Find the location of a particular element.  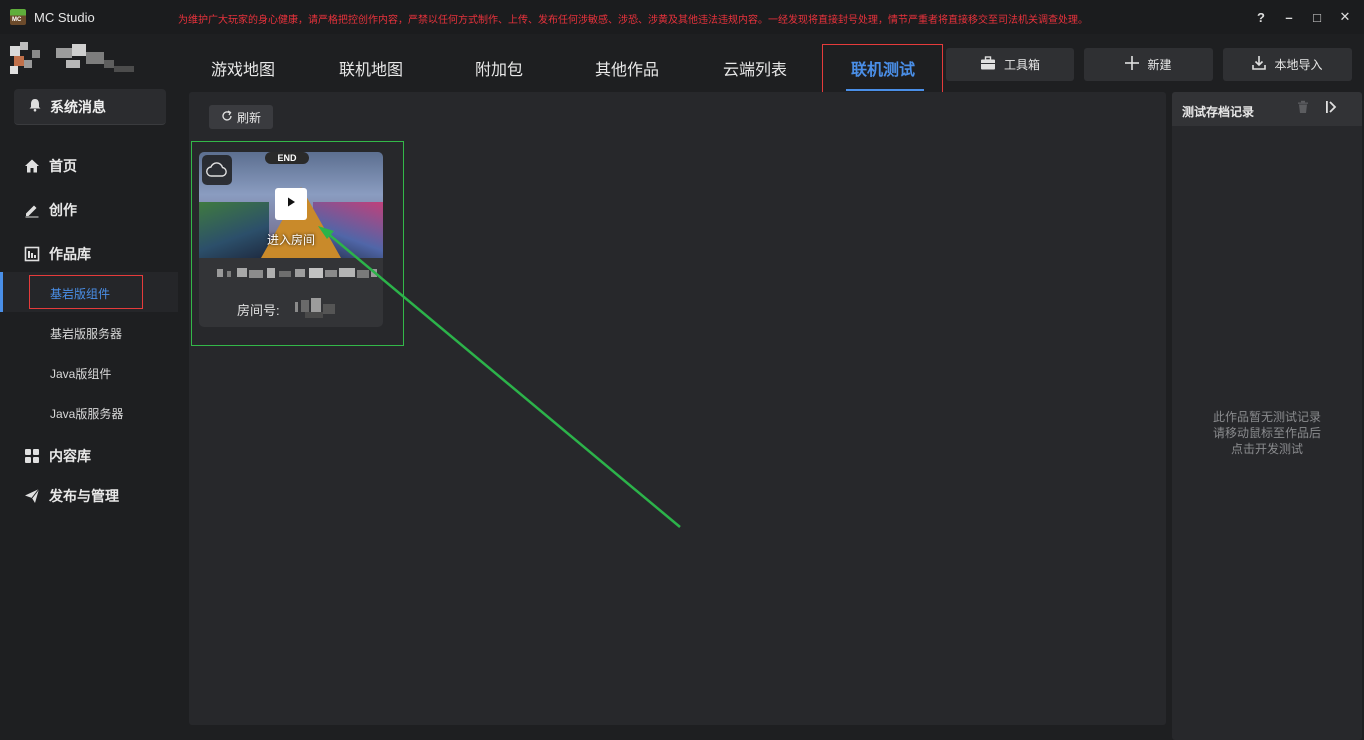

empty-line: 请移动鼠标至作品后 is located at coordinates (1266, 433).